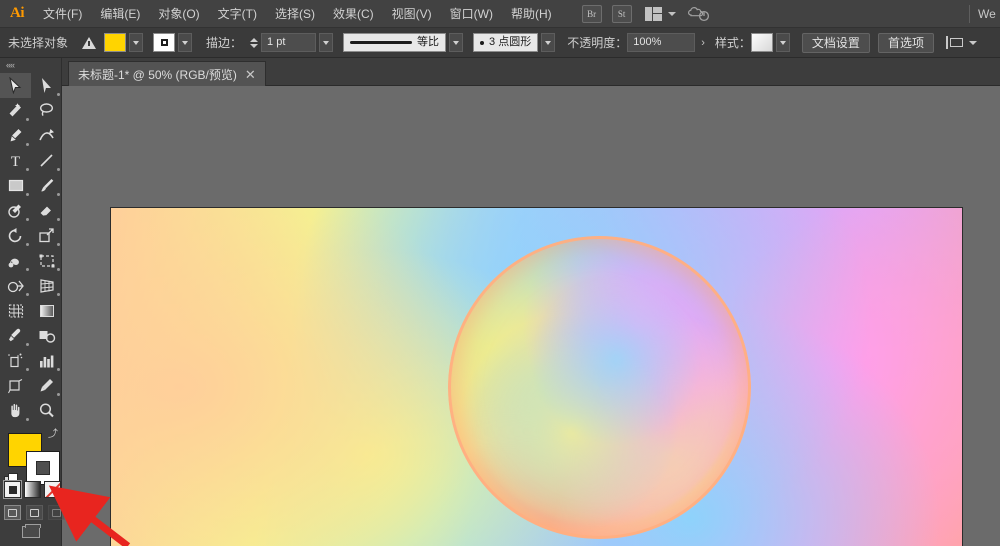 Image resolution: width=1000 pixels, height=546 pixels. Describe the element at coordinates (15, 185) in the screenshot. I see `rectangle-tool` at that location.